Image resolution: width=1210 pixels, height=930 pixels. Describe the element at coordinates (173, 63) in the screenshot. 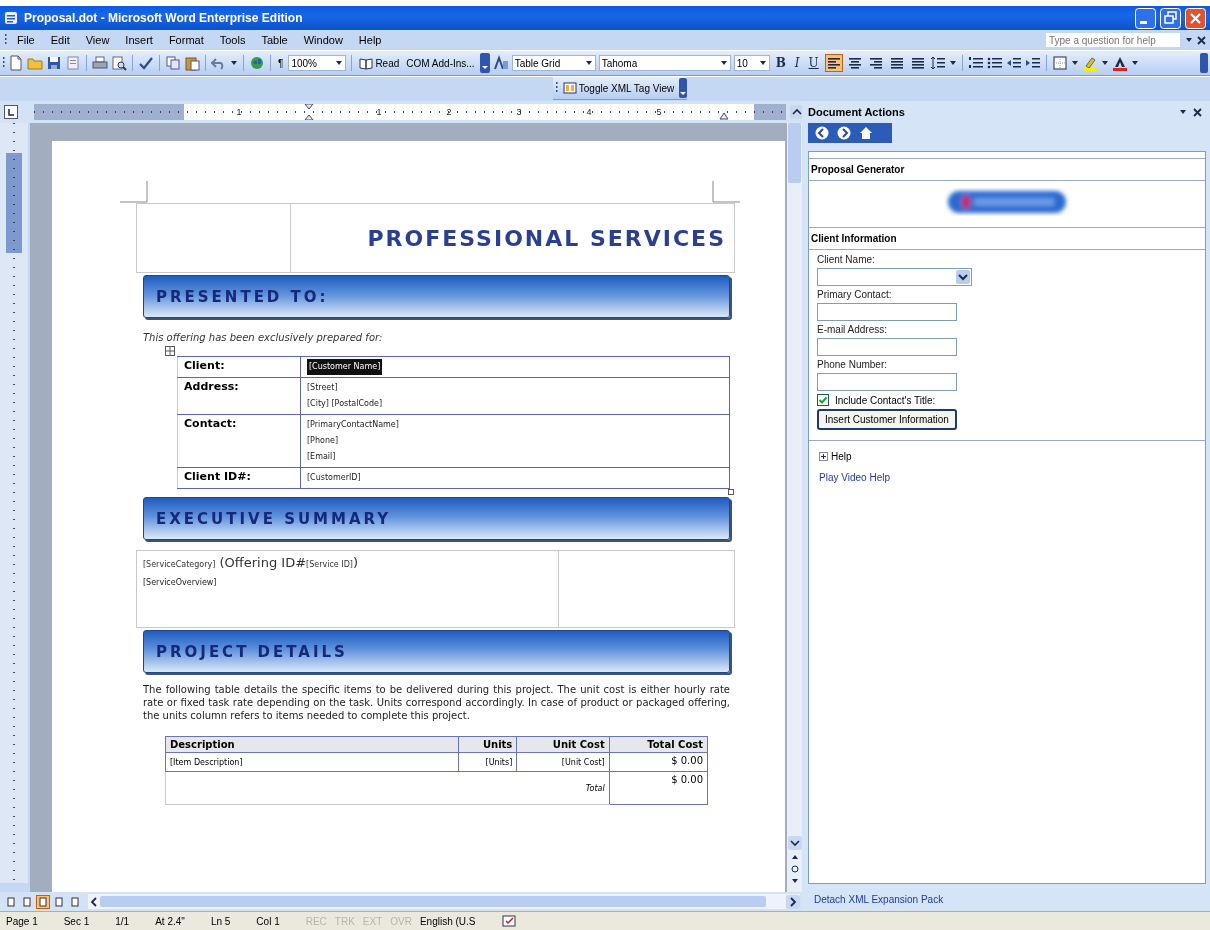

I see `copy-icon` at that location.